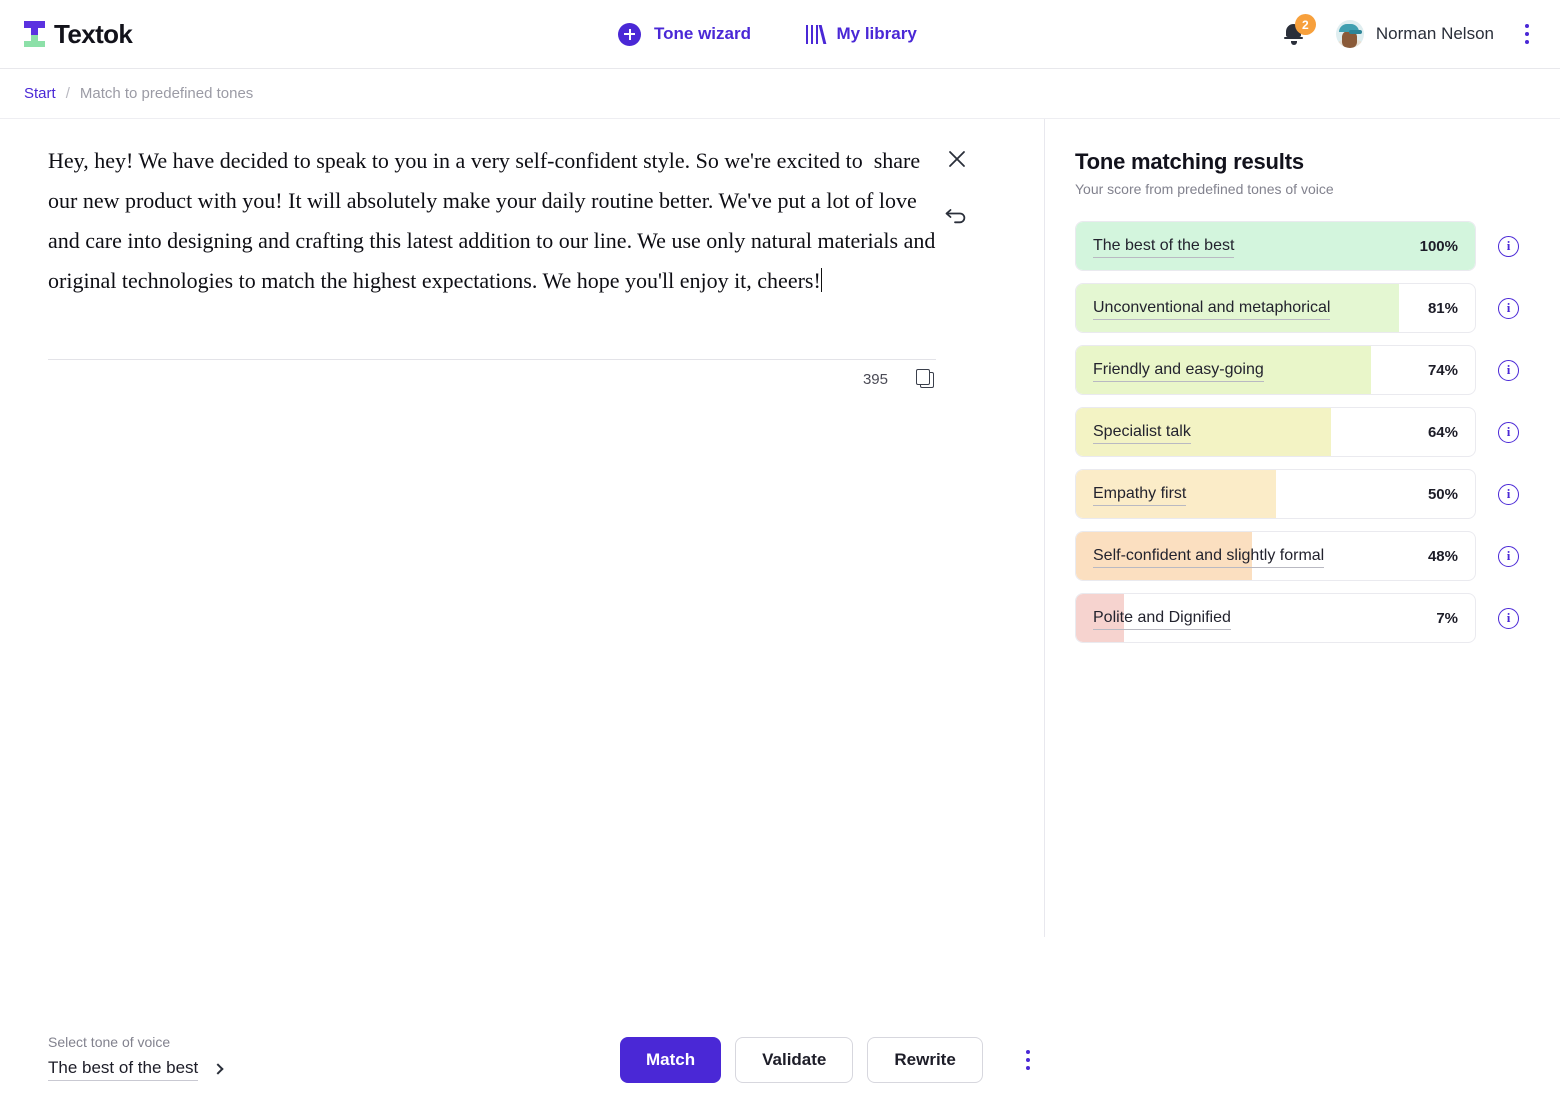 The width and height of the screenshot is (1560, 1110). What do you see at coordinates (815, 34) in the screenshot?
I see `library-books-icon` at bounding box center [815, 34].